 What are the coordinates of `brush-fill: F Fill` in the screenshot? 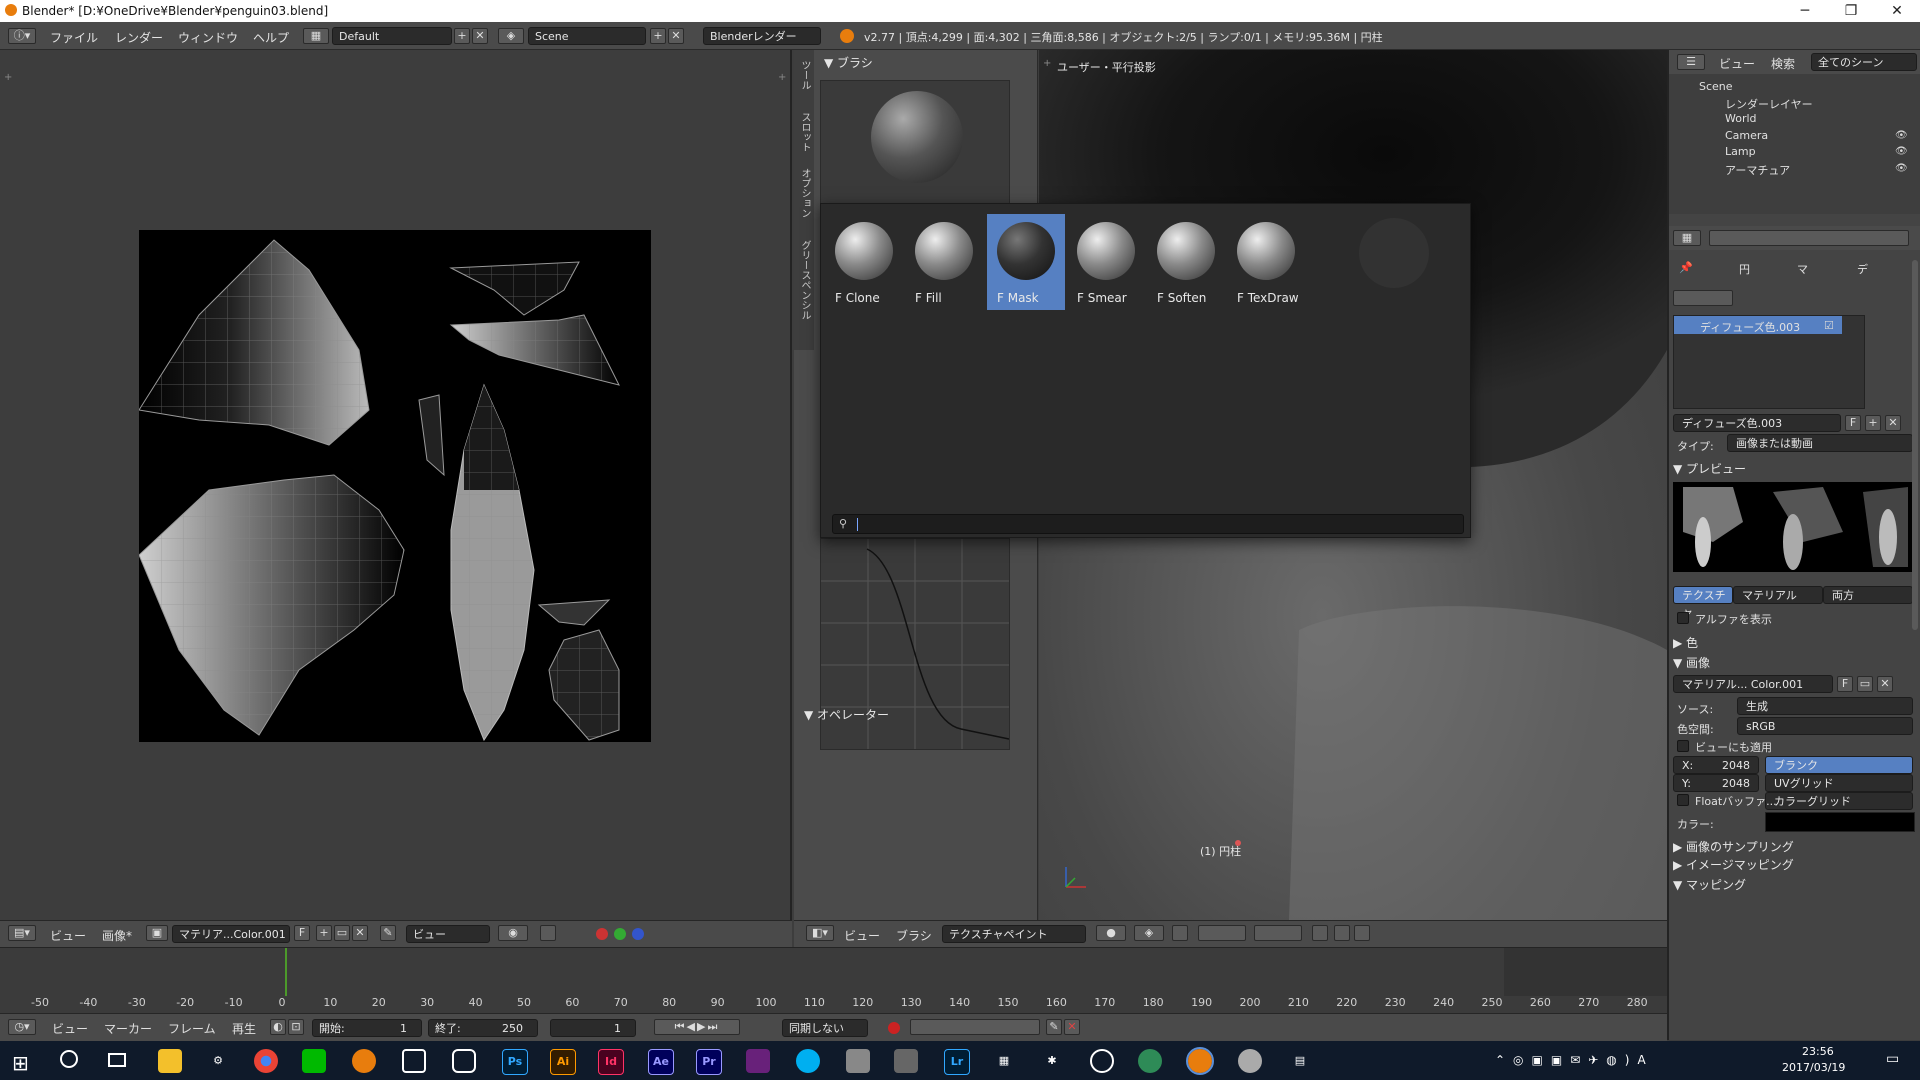 It's located at (944, 262).